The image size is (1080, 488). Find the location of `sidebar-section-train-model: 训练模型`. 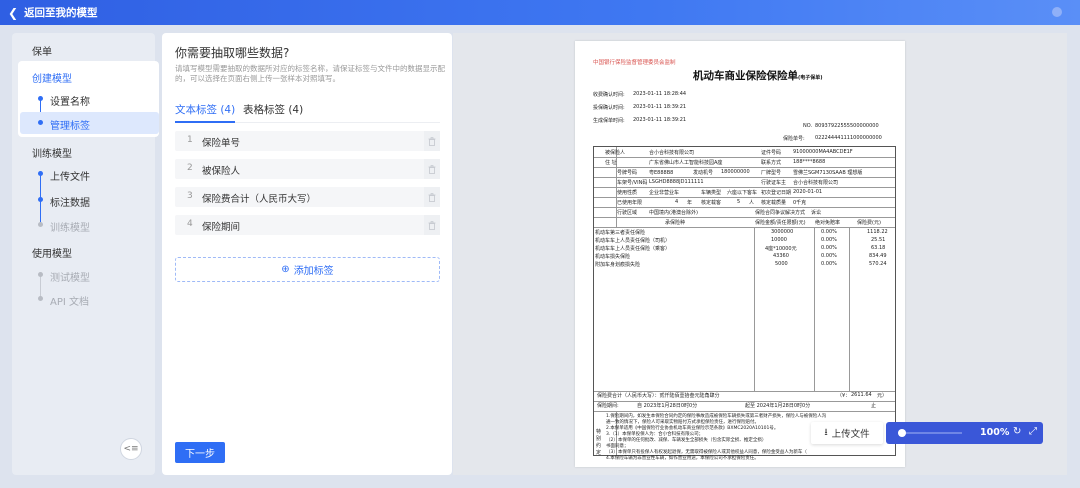

sidebar-section-train-model: 训练模型 is located at coordinates (52, 154).